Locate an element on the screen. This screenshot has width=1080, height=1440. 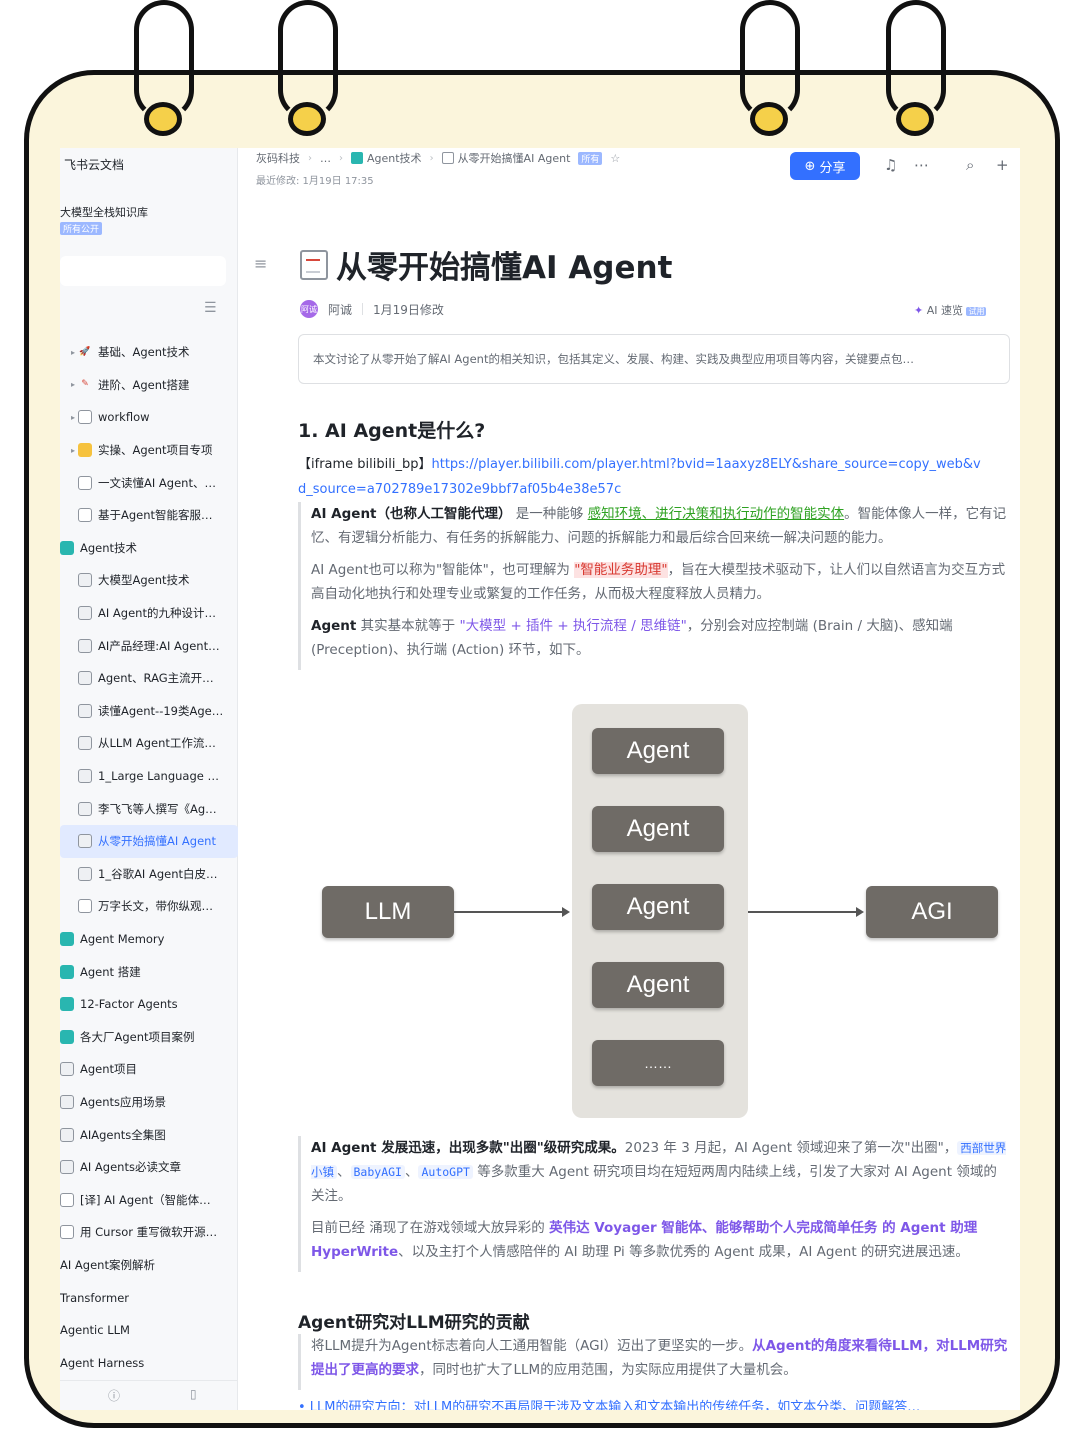
sidebar-item: ▸ 🚀 基础、Agent技术 is located at coordinates (149, 352).